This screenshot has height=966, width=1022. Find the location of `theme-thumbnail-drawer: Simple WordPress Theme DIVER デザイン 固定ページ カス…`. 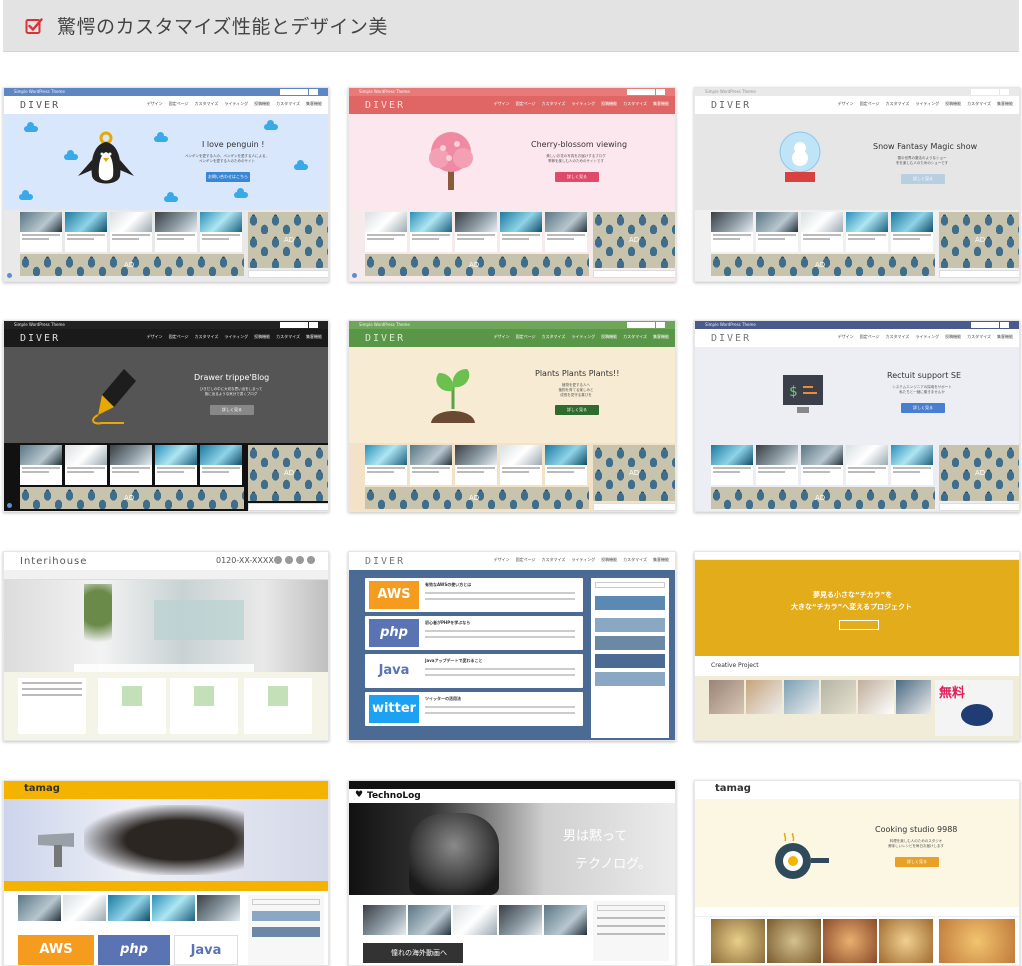

theme-thumbnail-drawer: Simple WordPress Theme DIVER デザイン 固定ページ カス… is located at coordinates (166, 416).